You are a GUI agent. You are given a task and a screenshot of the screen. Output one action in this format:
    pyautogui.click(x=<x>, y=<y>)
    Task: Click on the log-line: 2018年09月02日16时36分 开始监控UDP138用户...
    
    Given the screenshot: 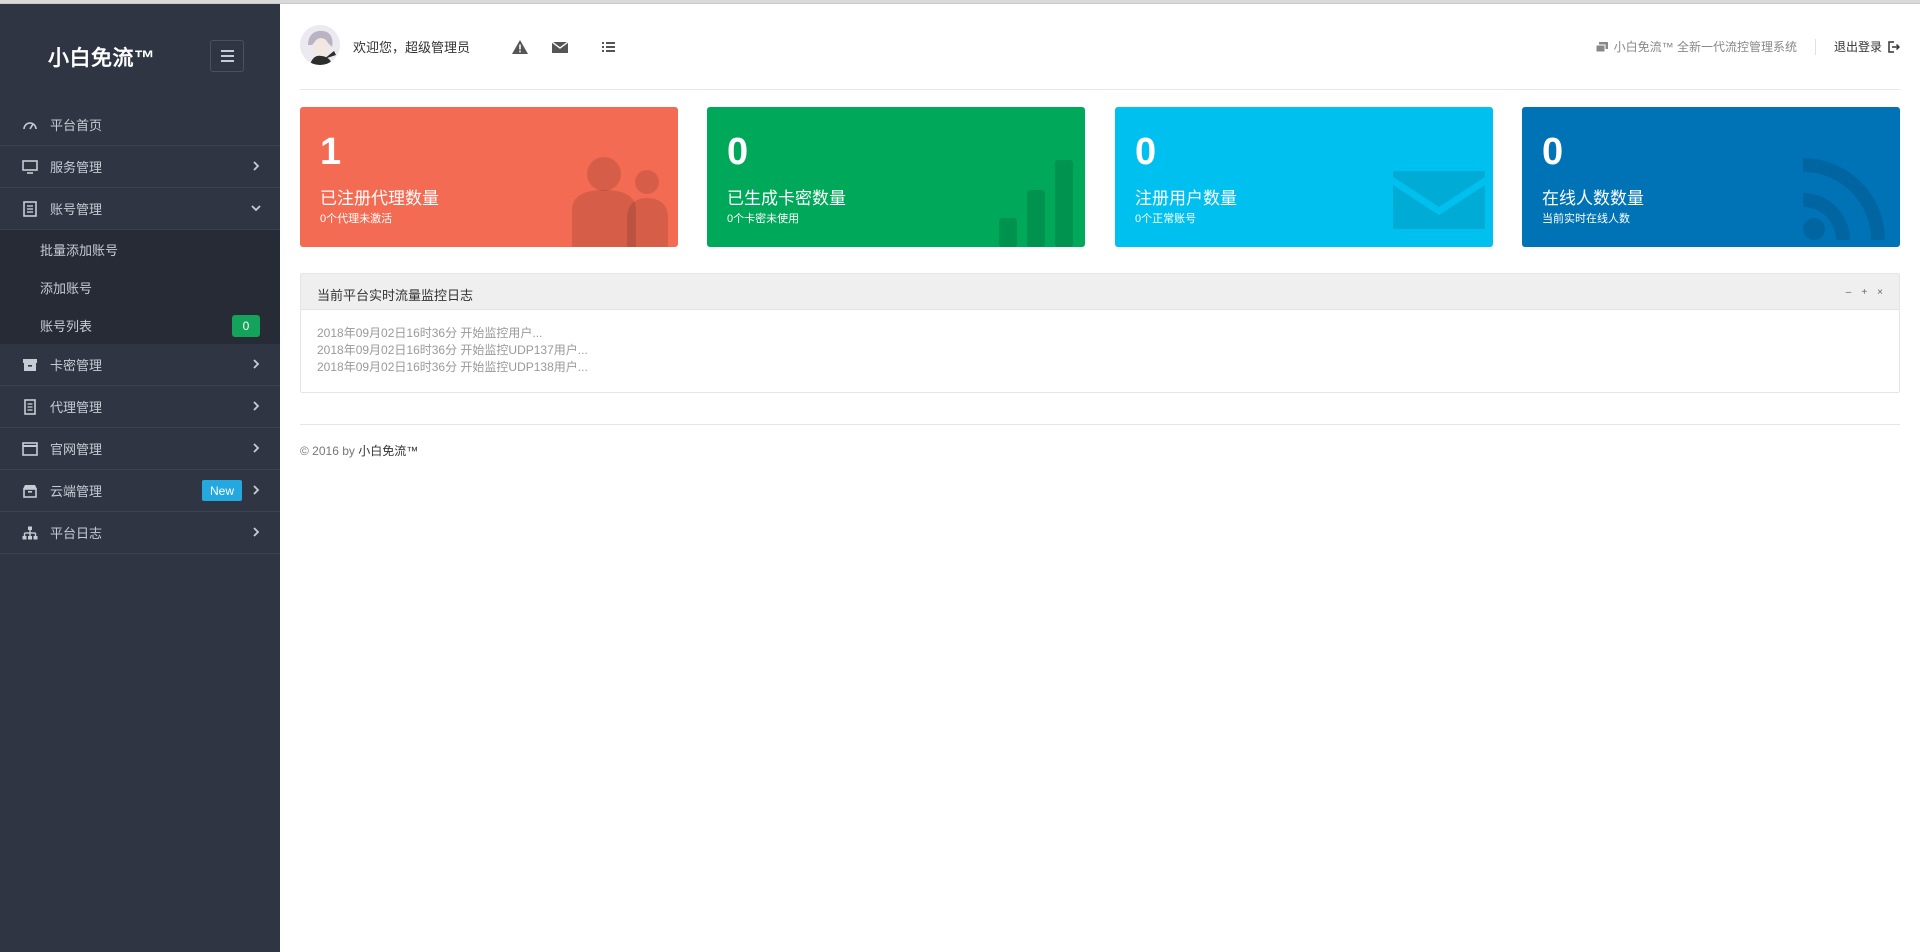 What is the action you would take?
    pyautogui.click(x=452, y=367)
    